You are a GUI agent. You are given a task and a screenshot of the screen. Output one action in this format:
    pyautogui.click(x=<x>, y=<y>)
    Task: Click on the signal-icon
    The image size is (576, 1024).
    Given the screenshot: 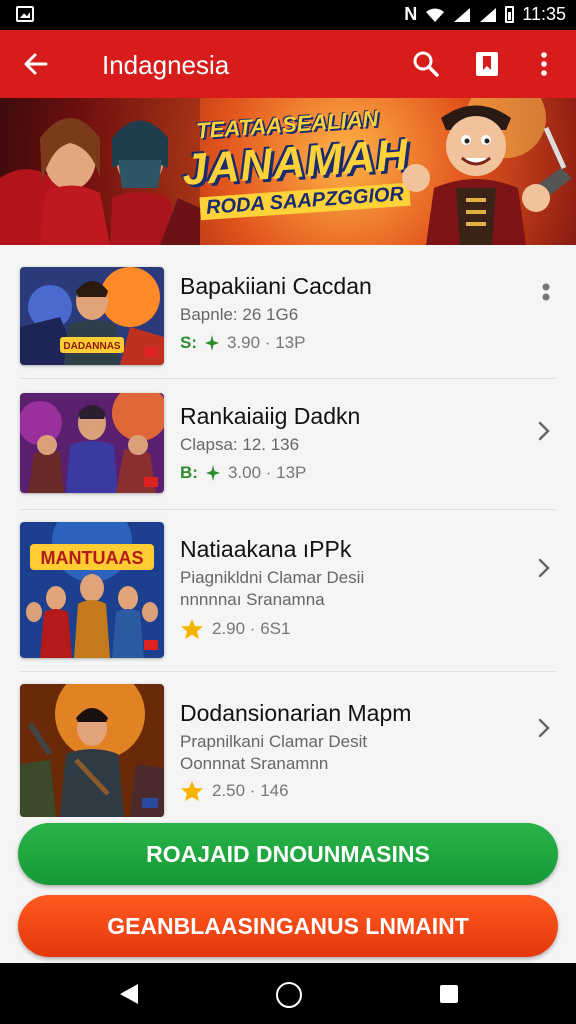 What is the action you would take?
    pyautogui.click(x=462, y=14)
    